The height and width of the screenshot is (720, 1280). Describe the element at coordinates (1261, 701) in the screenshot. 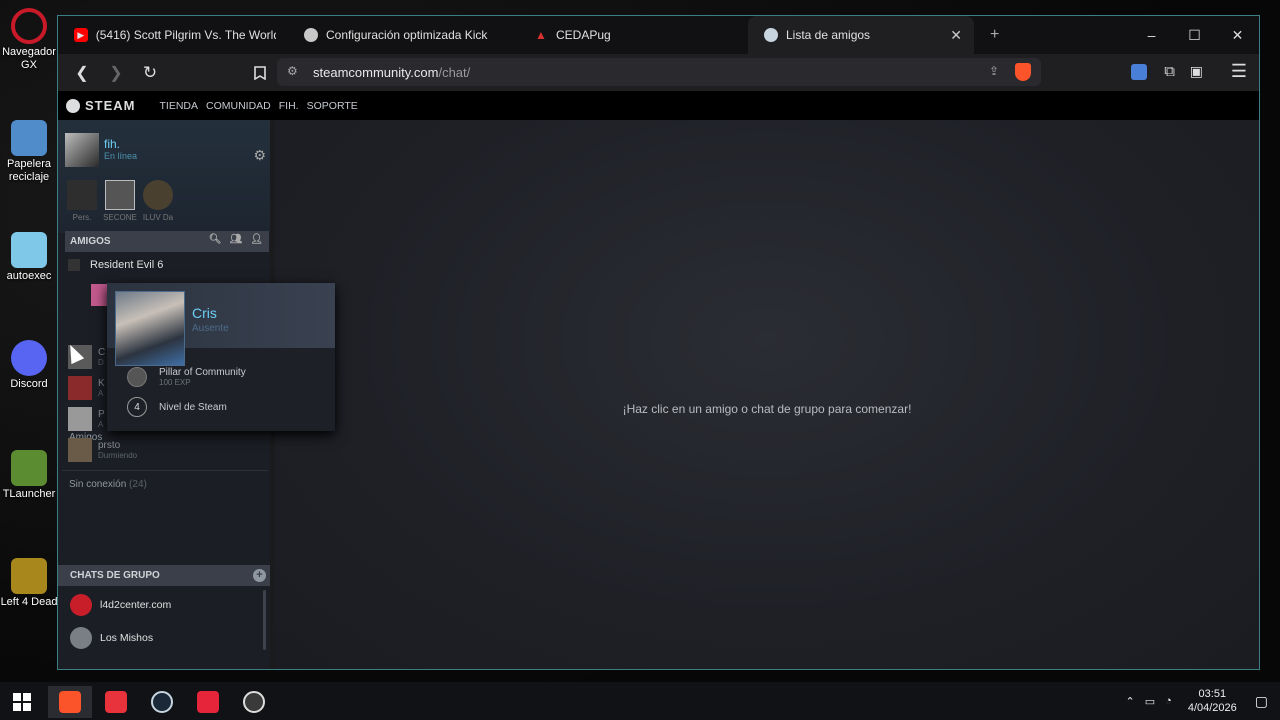

I see `notifications-icon: ▢` at that location.